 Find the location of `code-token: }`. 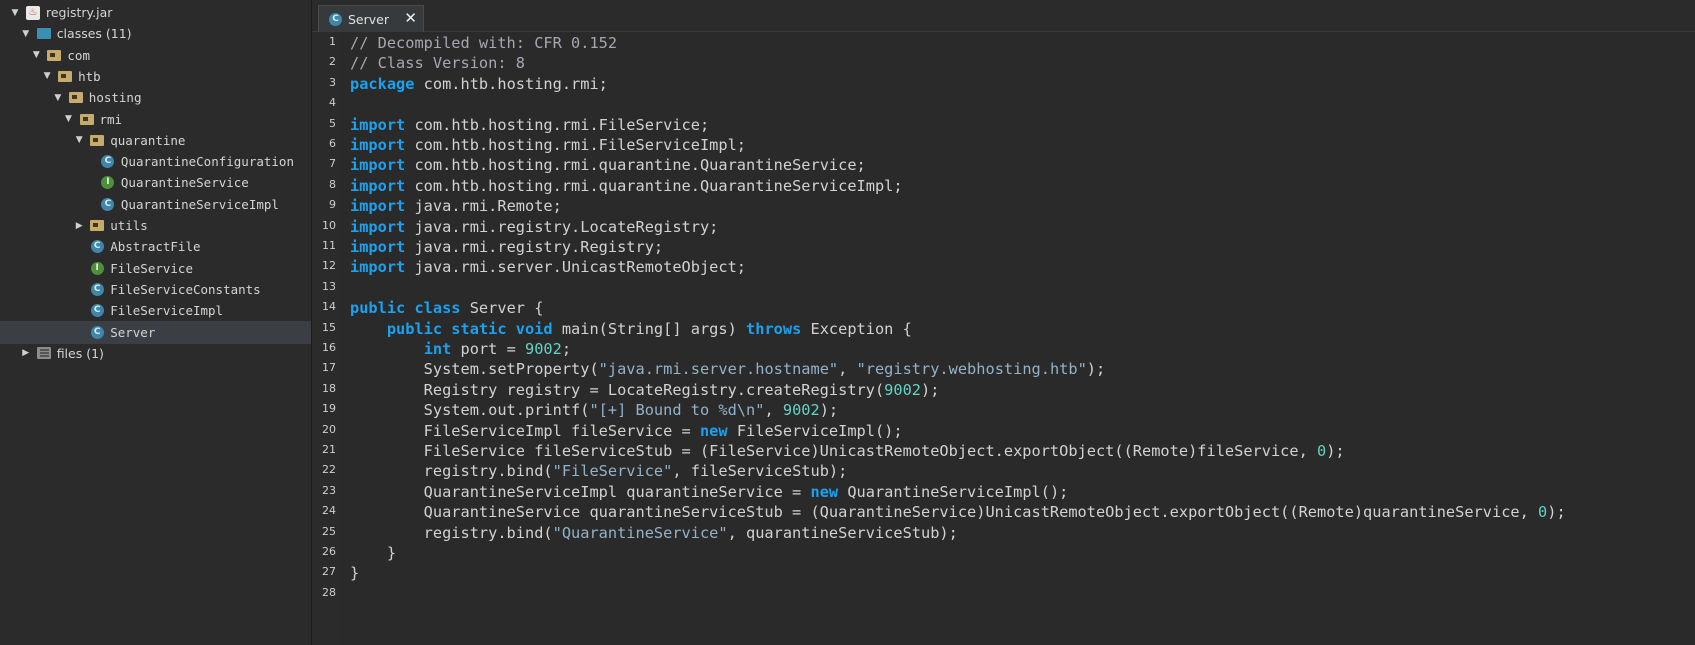

code-token: } is located at coordinates (355, 573).